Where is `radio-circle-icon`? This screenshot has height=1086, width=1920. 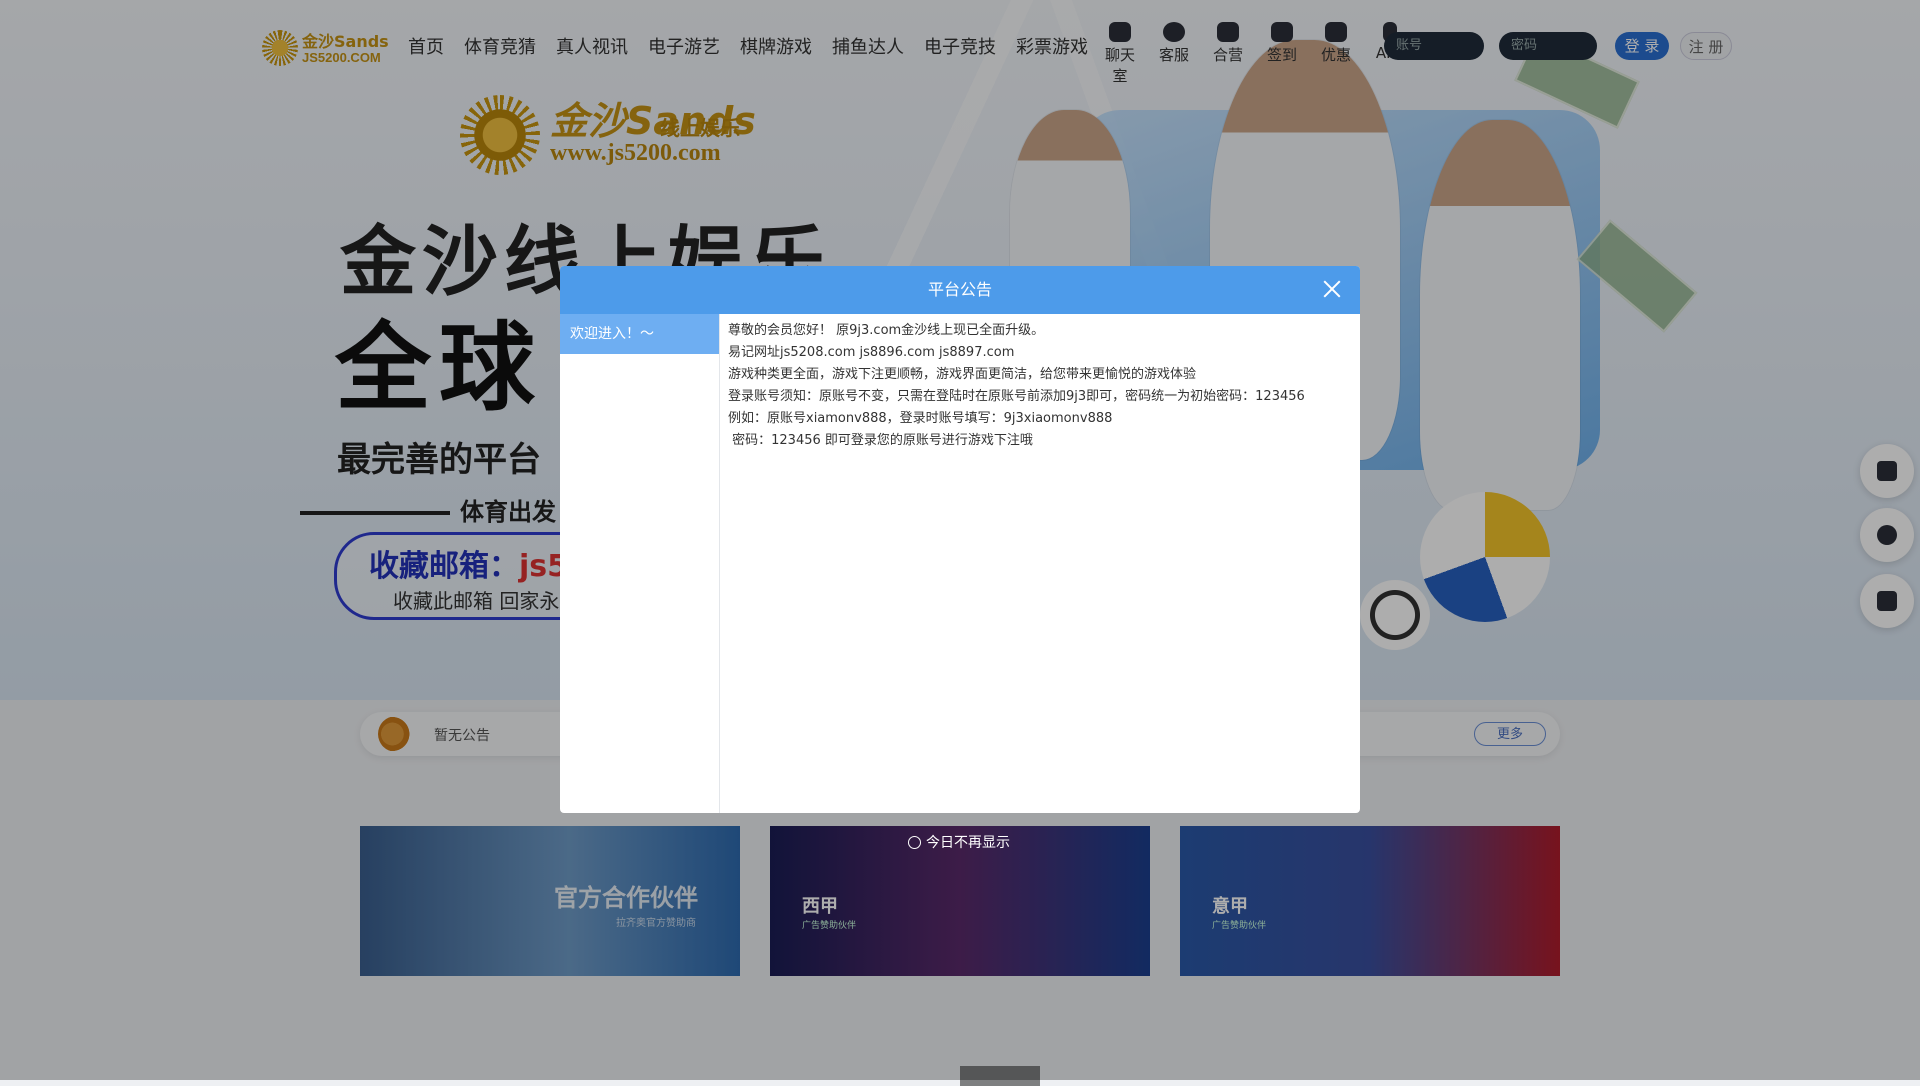 radio-circle-icon is located at coordinates (914, 842).